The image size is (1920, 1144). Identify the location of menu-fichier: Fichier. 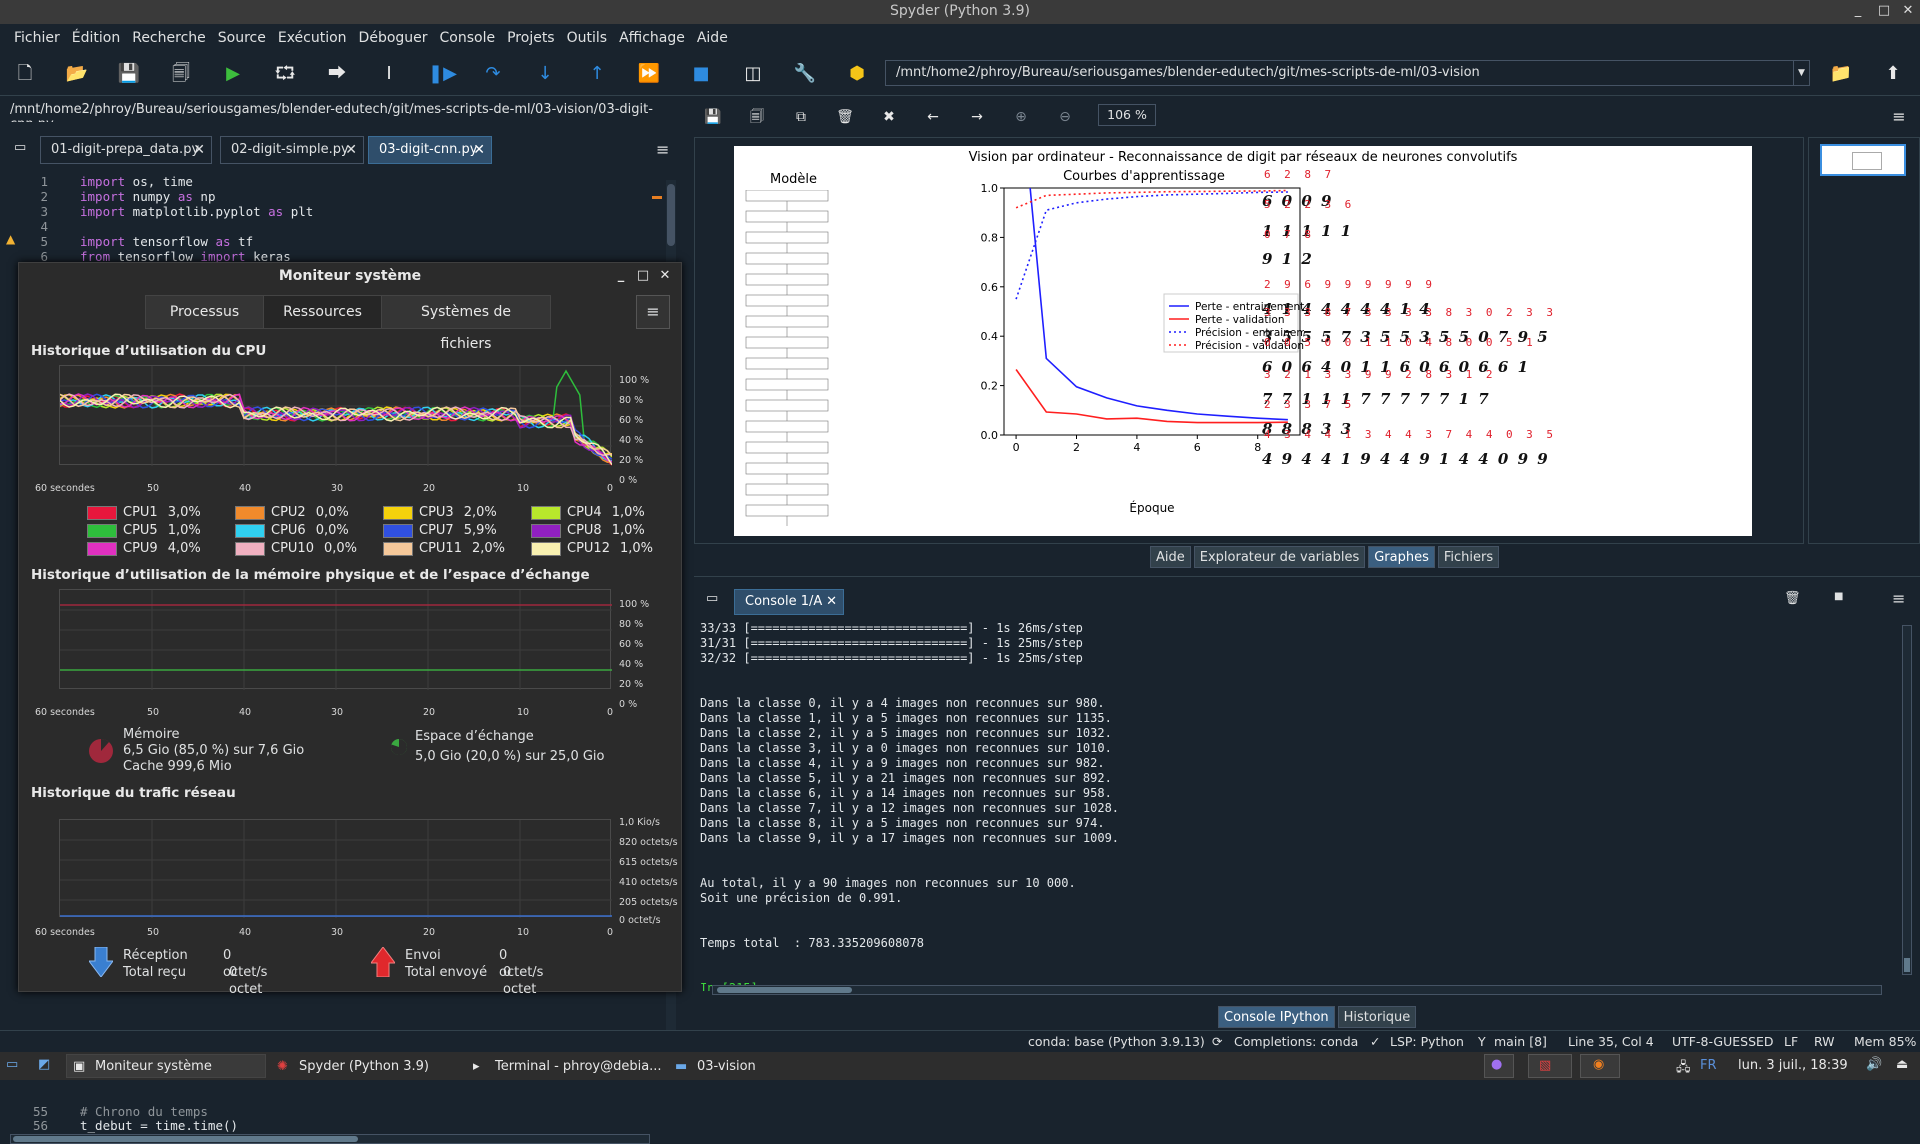
(37, 38).